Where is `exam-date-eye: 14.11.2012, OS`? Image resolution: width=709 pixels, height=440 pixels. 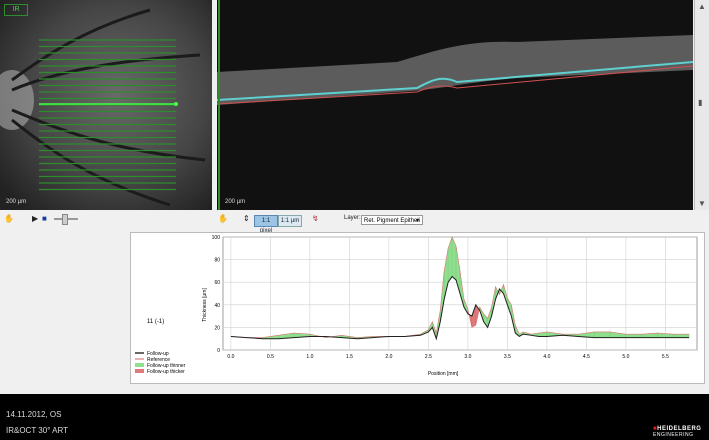
exam-date-eye: 14.11.2012, OS is located at coordinates (34, 414).